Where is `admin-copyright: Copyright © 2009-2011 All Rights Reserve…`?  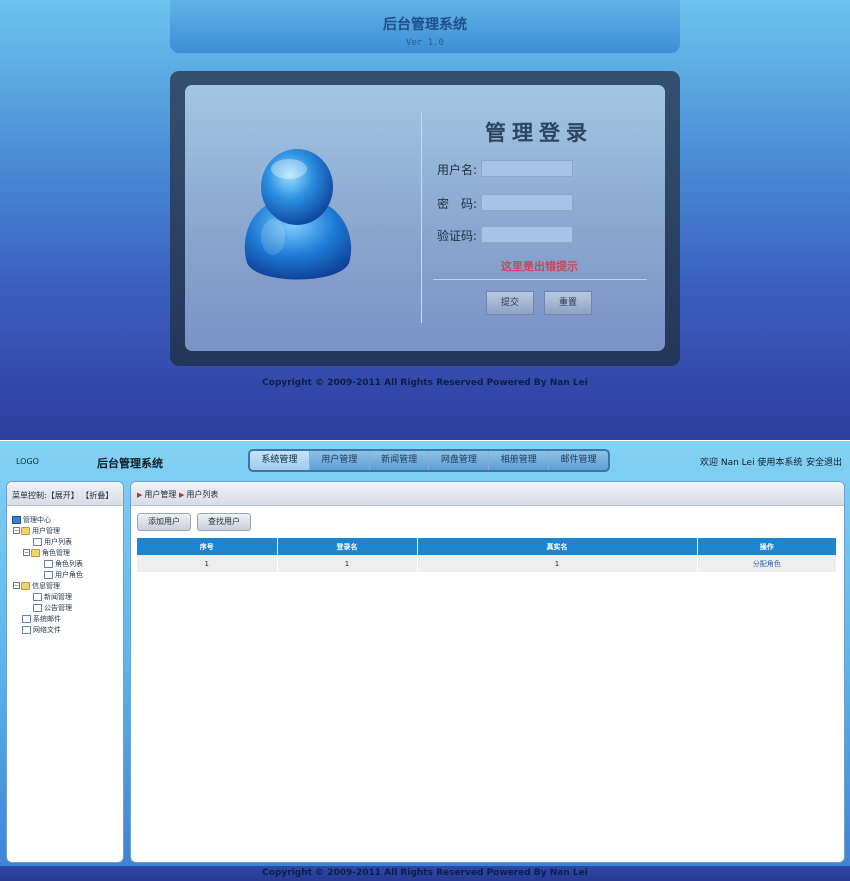
admin-copyright: Copyright © 2009-2011 All Rights Reserve… is located at coordinates (425, 873).